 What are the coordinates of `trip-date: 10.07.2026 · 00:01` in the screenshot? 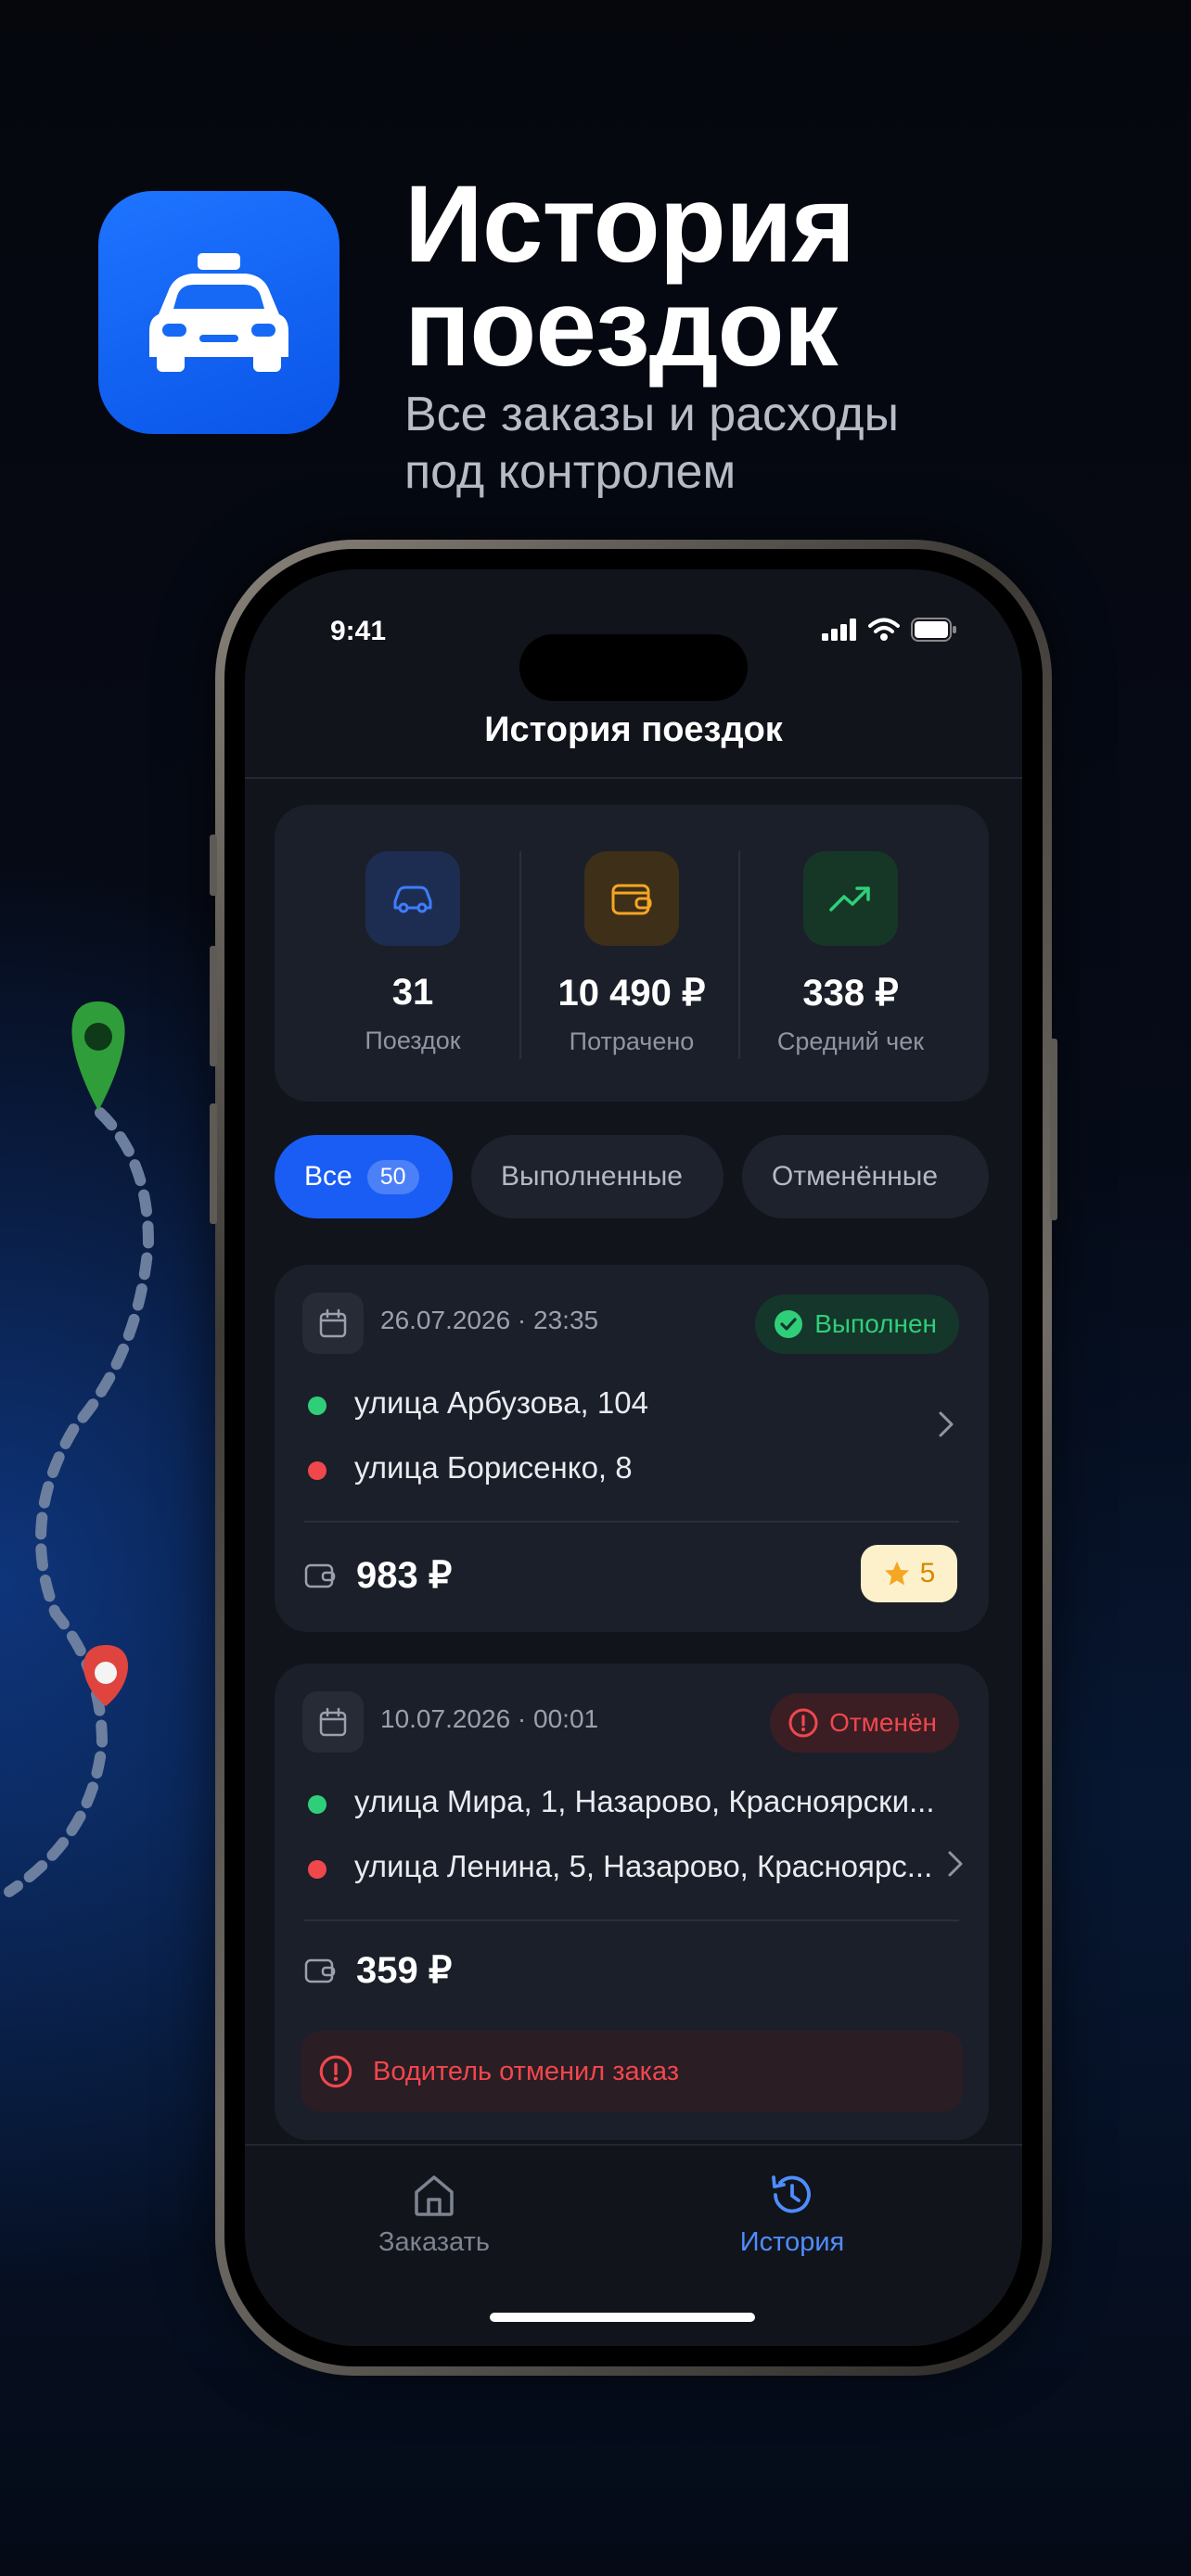 It's located at (489, 1719).